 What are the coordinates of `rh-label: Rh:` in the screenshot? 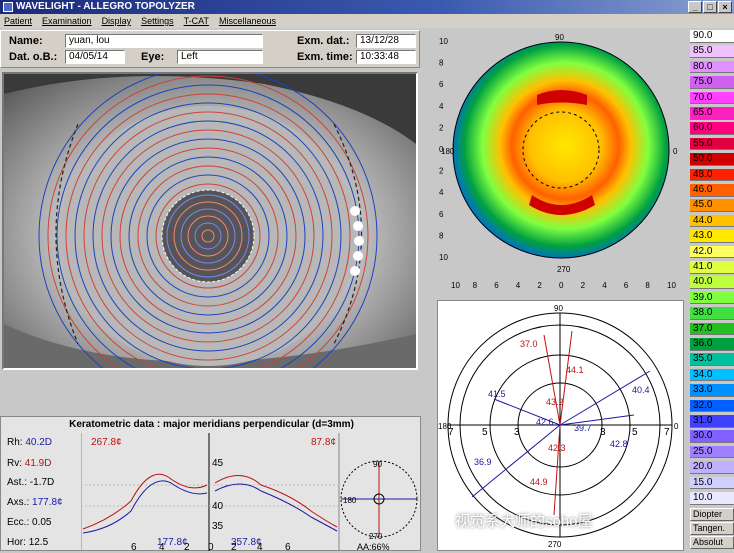 It's located at (15, 442).